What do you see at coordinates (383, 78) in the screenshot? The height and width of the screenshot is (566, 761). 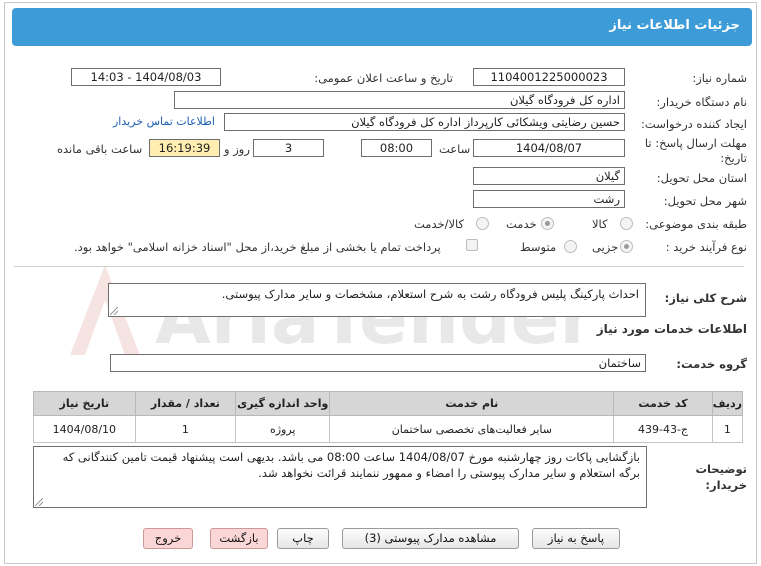 I see `announce-label: تاریخ و ساعت اعلان عمومی:` at bounding box center [383, 78].